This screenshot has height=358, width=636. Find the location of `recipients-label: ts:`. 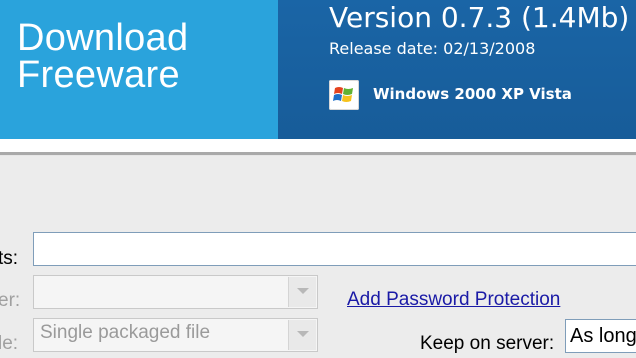

recipients-label: ts: is located at coordinates (9, 258).